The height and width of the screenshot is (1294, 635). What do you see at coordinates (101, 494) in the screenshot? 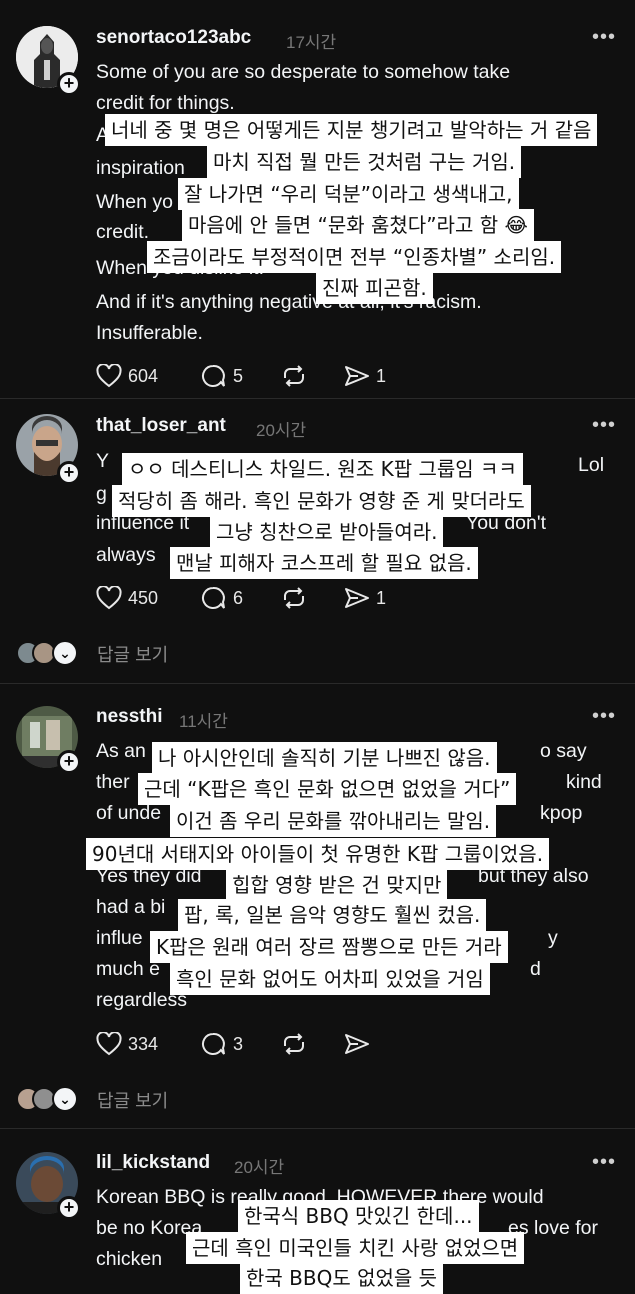
I see `post-text: g` at bounding box center [101, 494].